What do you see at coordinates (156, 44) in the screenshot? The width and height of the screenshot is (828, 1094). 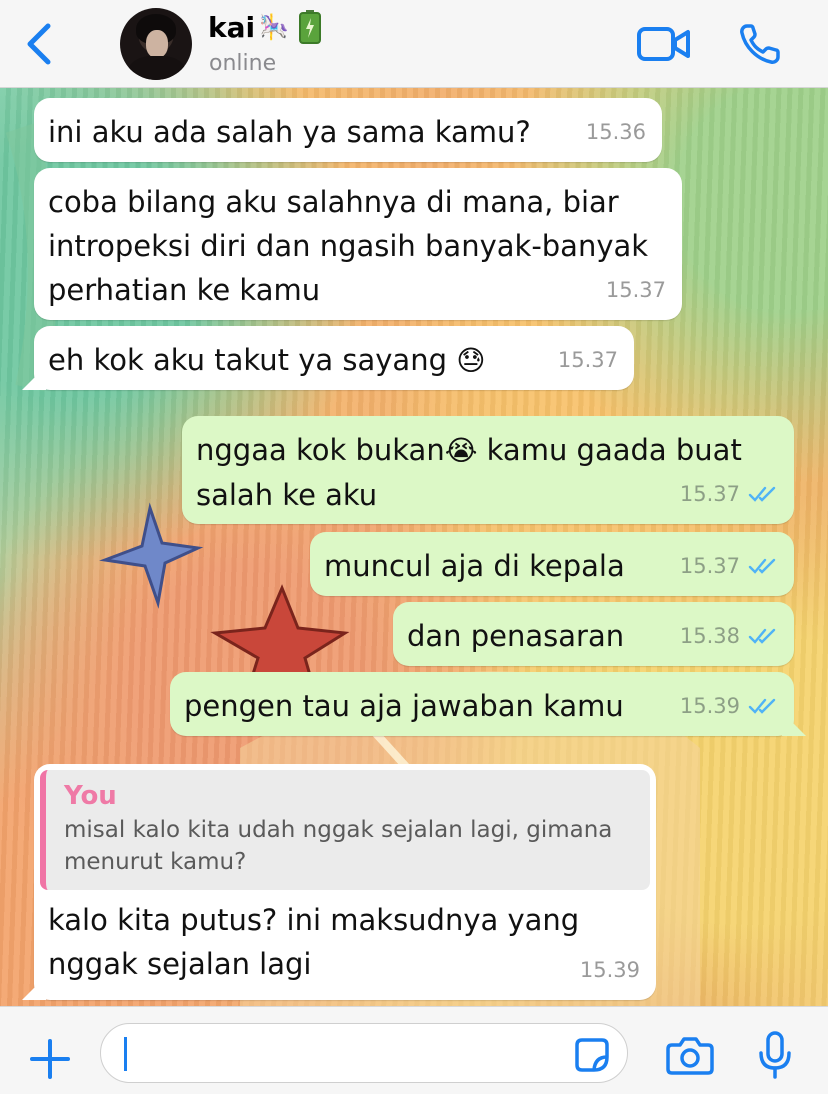 I see `contact-avatar` at bounding box center [156, 44].